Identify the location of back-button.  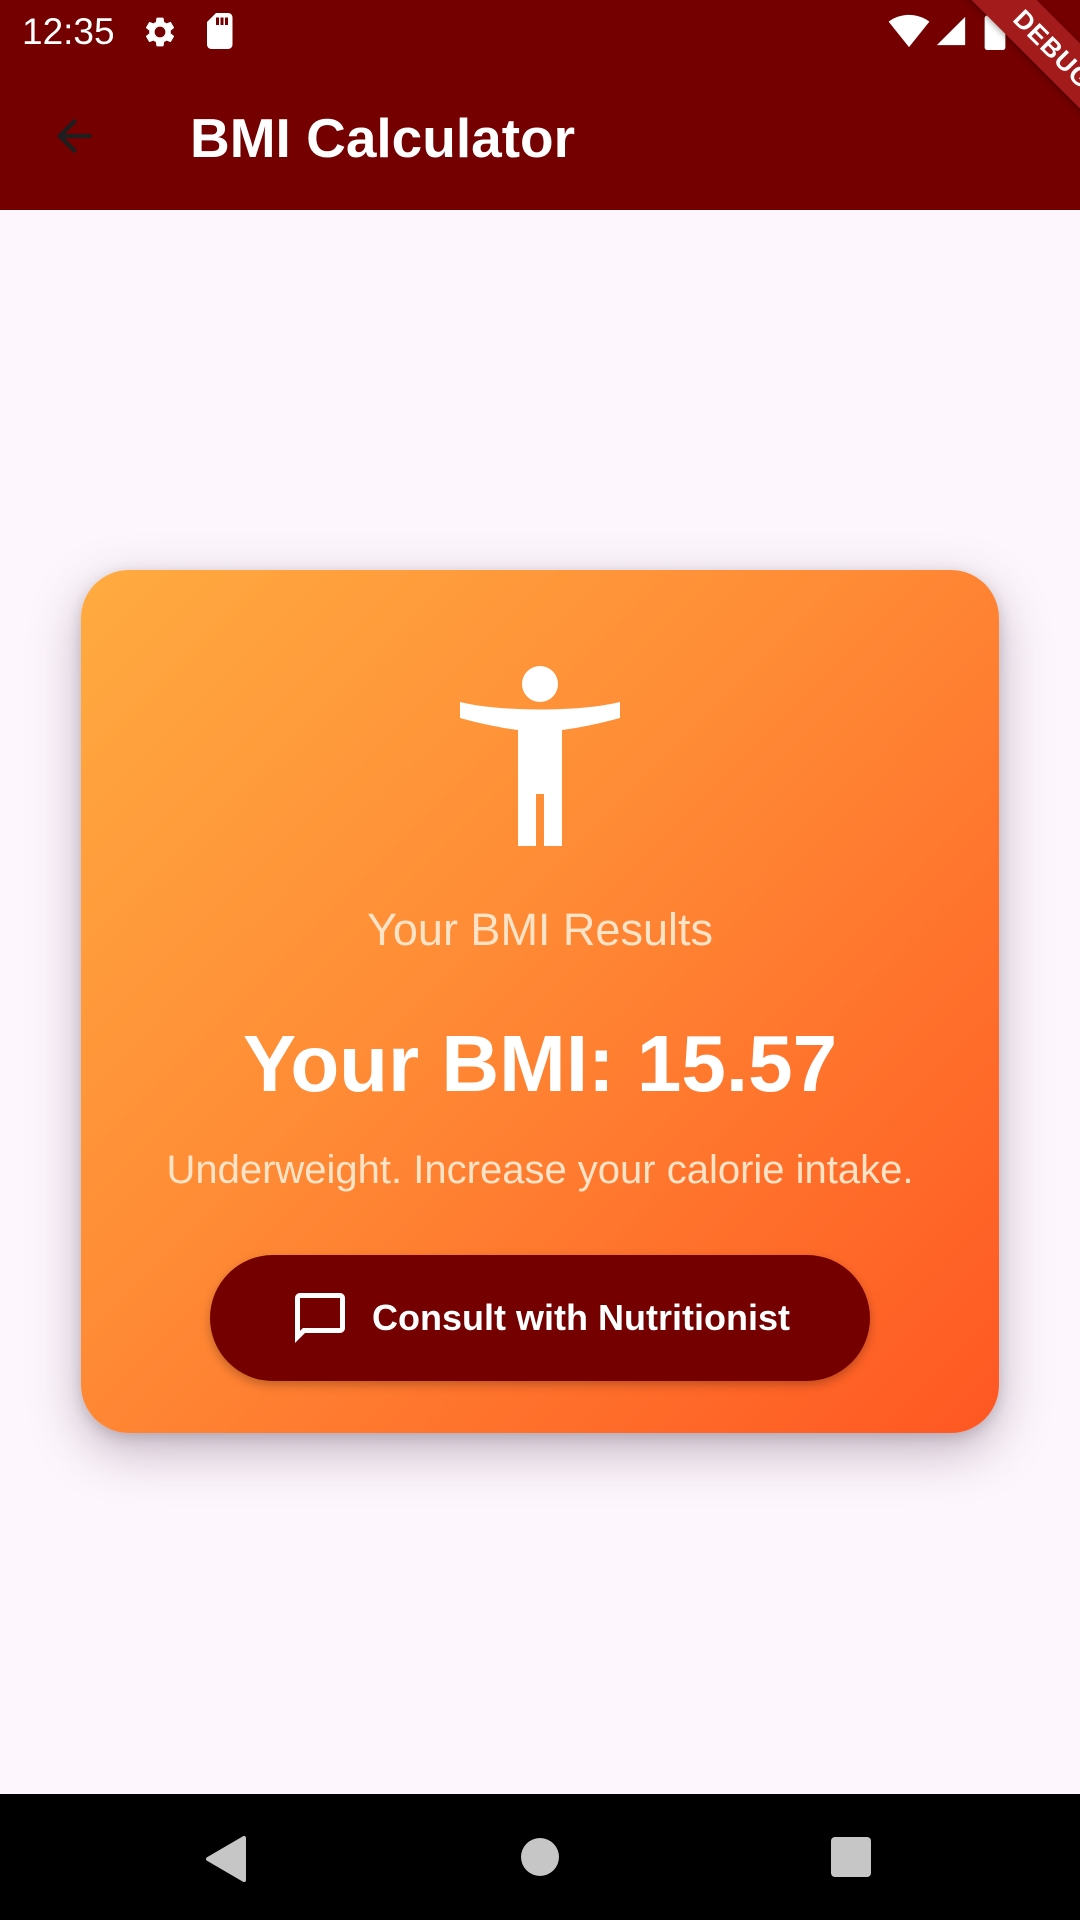
(74, 136).